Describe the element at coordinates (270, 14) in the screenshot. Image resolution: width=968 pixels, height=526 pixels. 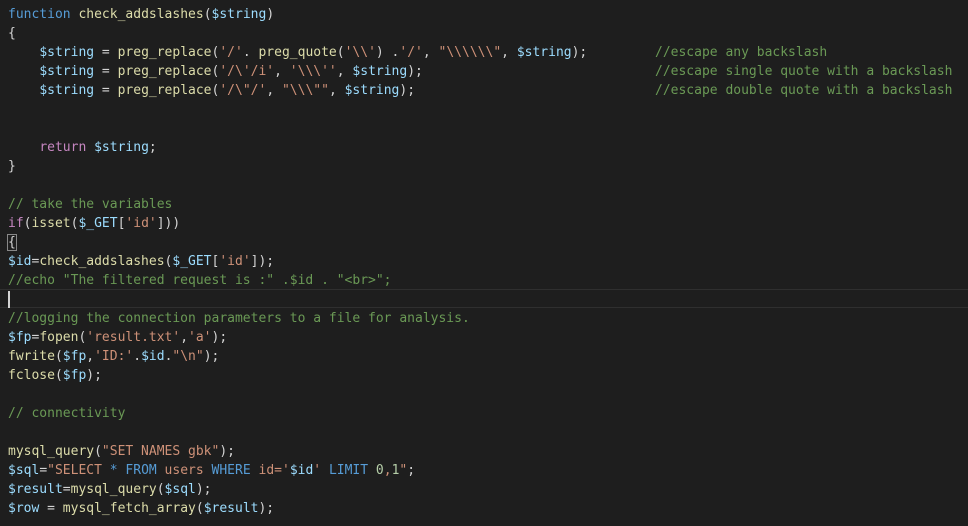
I see `paren: )` at that location.